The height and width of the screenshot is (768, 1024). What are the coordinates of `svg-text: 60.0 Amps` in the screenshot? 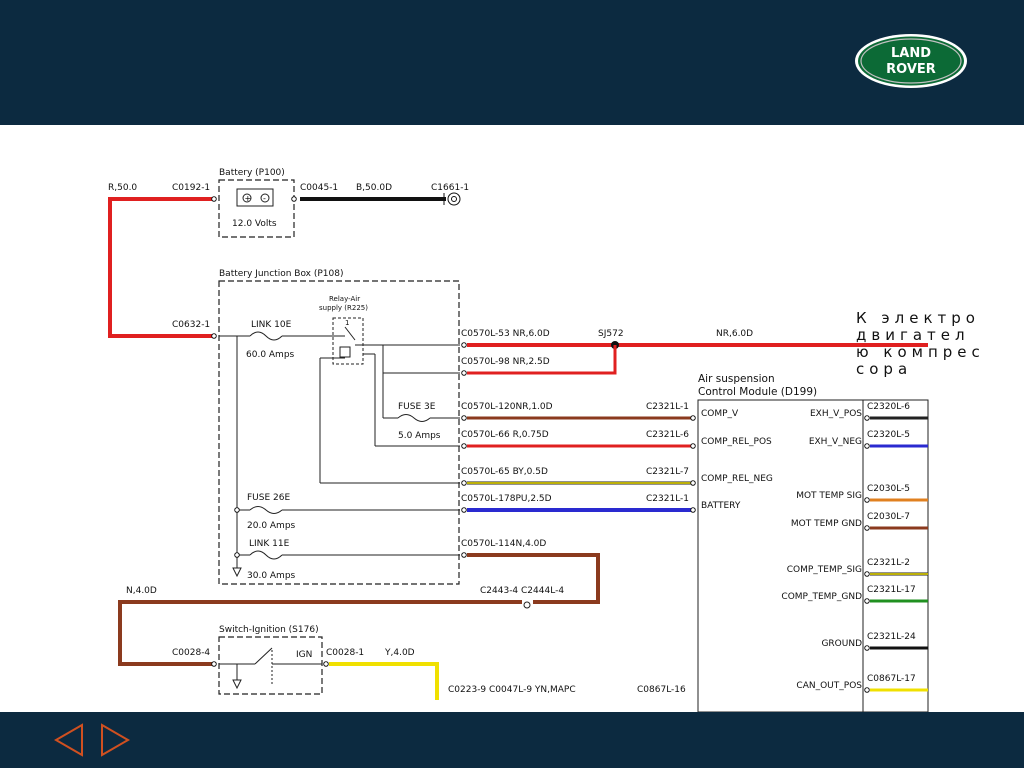 It's located at (270, 355).